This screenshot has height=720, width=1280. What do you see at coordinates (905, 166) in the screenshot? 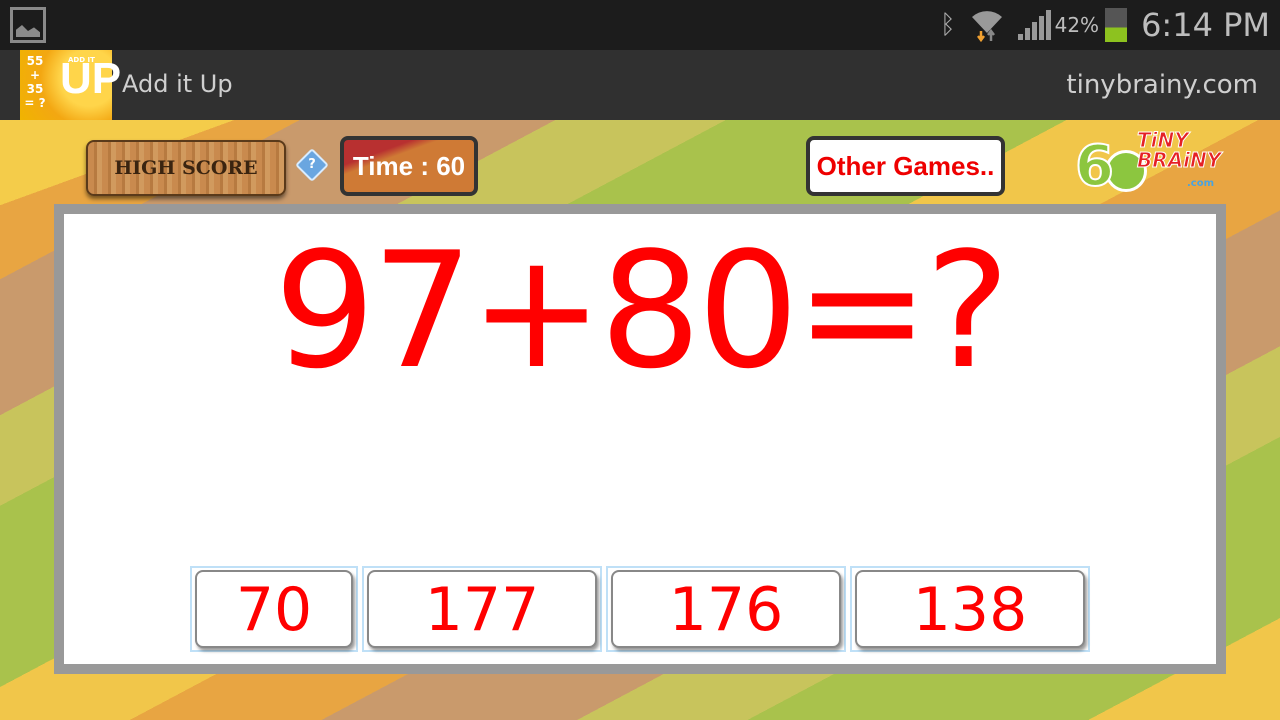
I see `other-games-button: Other Games..` at bounding box center [905, 166].